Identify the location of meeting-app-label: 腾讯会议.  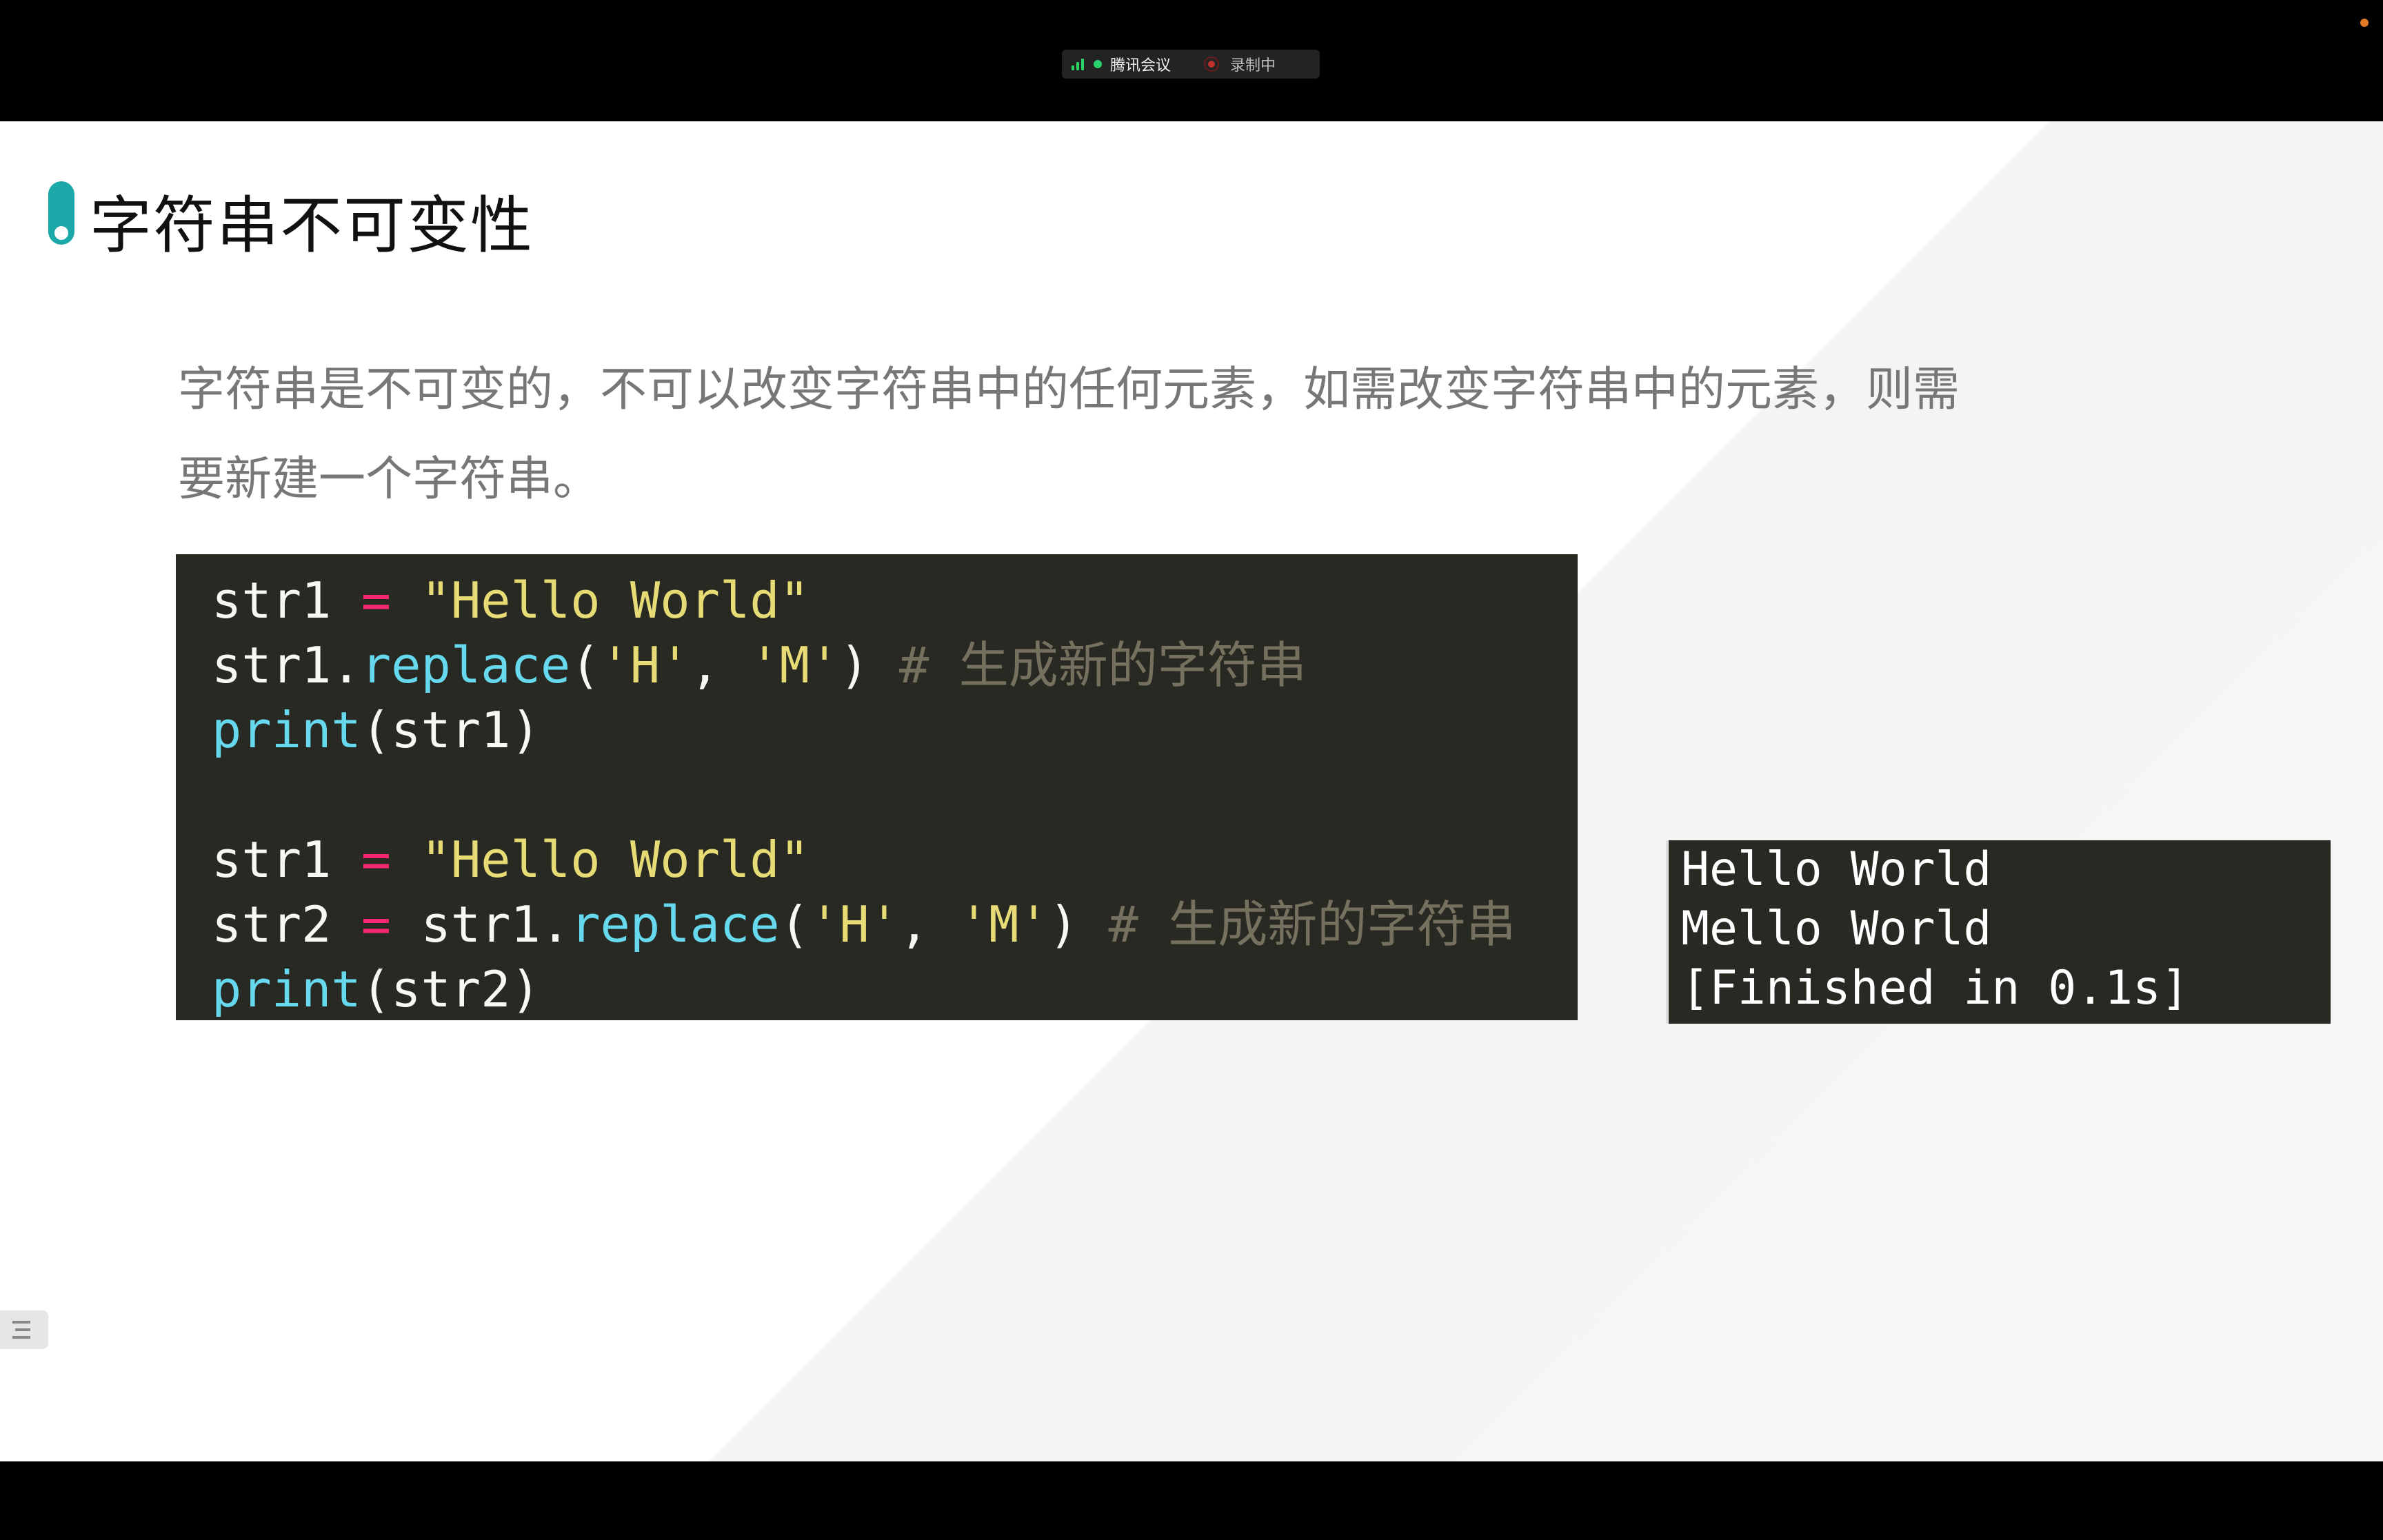
(1141, 66).